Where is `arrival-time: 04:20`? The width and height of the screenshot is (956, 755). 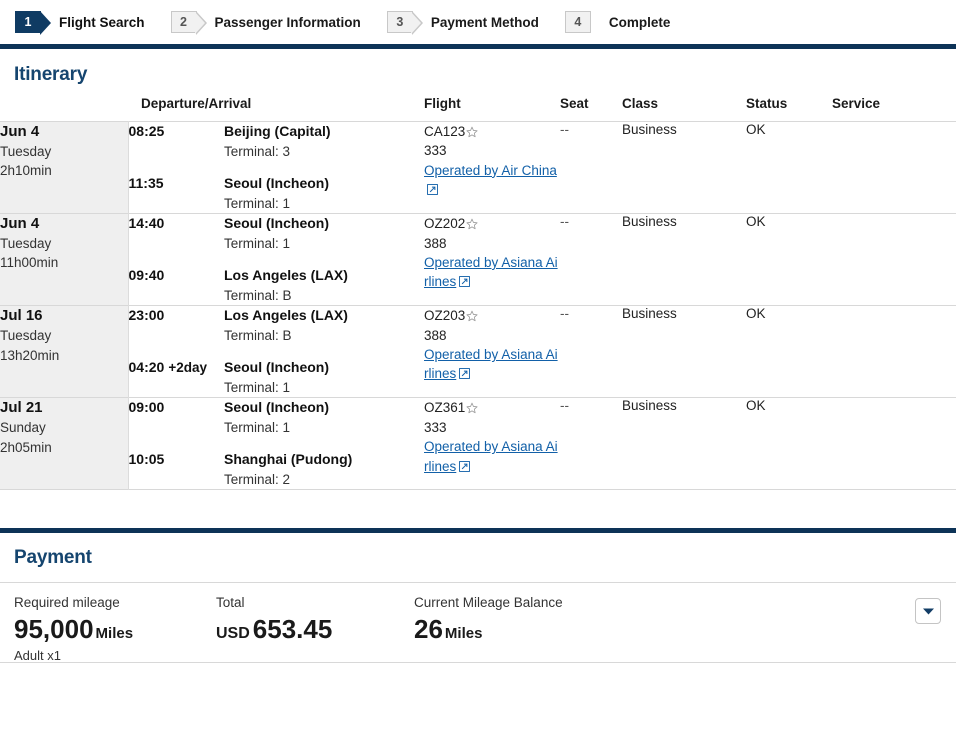
arrival-time: 04:20 is located at coordinates (146, 367).